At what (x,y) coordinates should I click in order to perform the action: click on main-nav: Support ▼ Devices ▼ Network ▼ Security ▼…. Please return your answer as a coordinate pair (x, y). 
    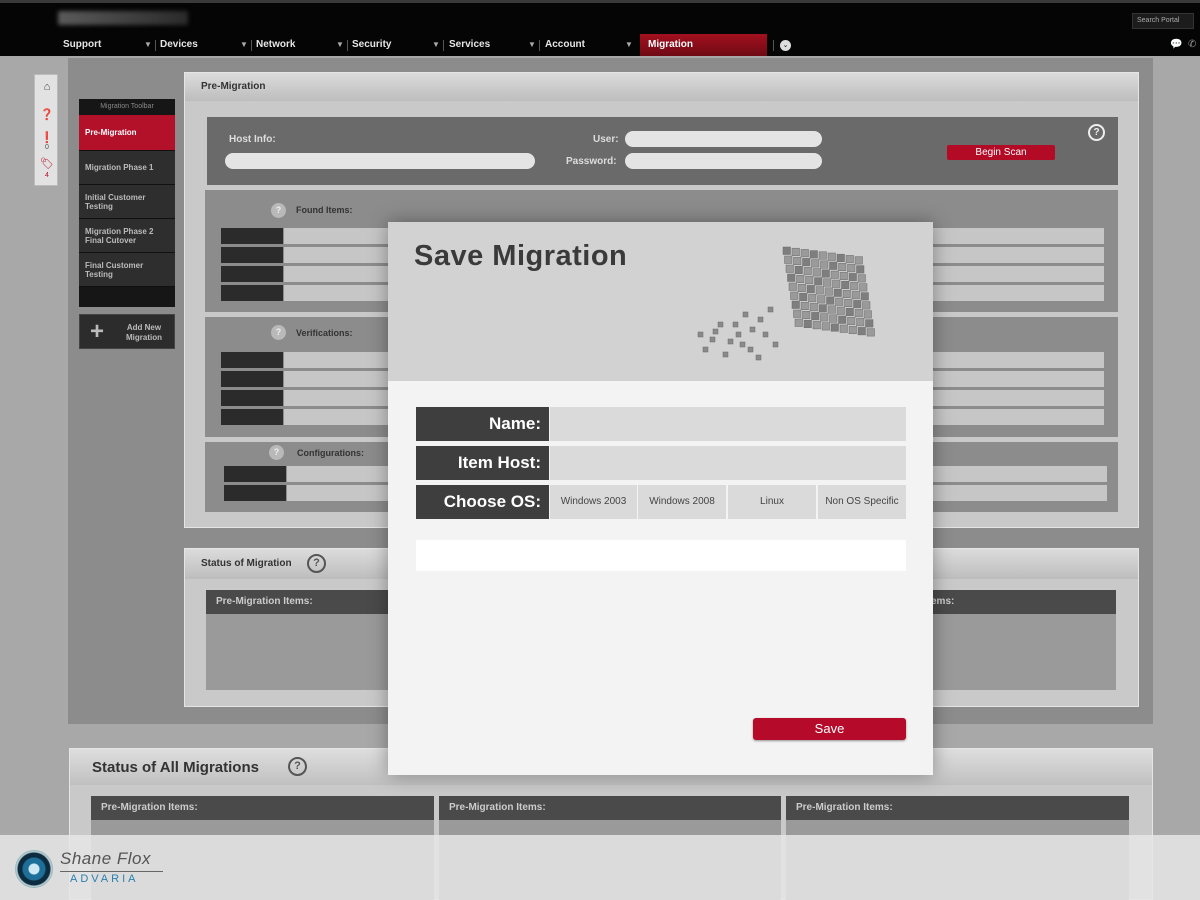
    Looking at the image, I should click on (600, 45).